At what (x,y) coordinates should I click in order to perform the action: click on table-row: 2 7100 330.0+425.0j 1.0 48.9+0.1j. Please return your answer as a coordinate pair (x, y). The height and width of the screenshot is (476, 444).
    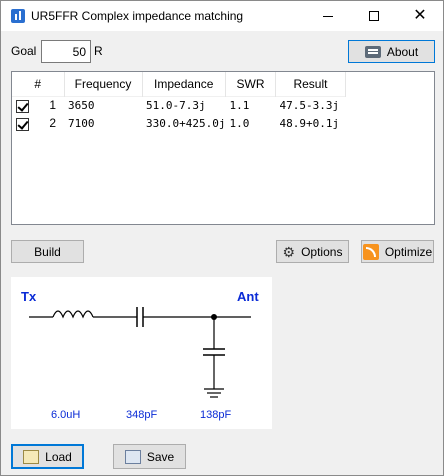
    Looking at the image, I should click on (178, 123).